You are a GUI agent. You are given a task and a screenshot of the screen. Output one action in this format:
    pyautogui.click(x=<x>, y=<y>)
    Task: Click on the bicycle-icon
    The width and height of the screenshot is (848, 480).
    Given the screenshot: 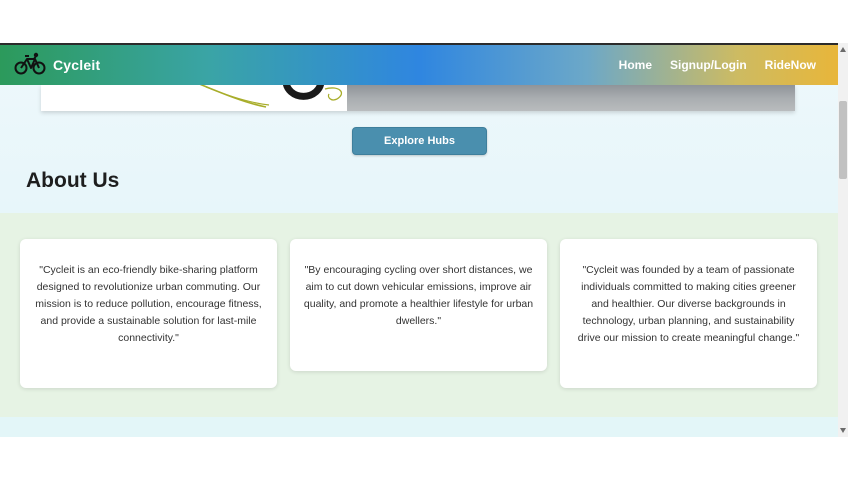 What is the action you would take?
    pyautogui.click(x=30, y=65)
    